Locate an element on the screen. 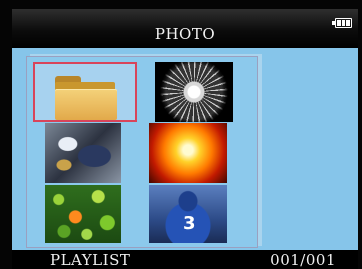  page-counter: 001/001 is located at coordinates (303, 260).